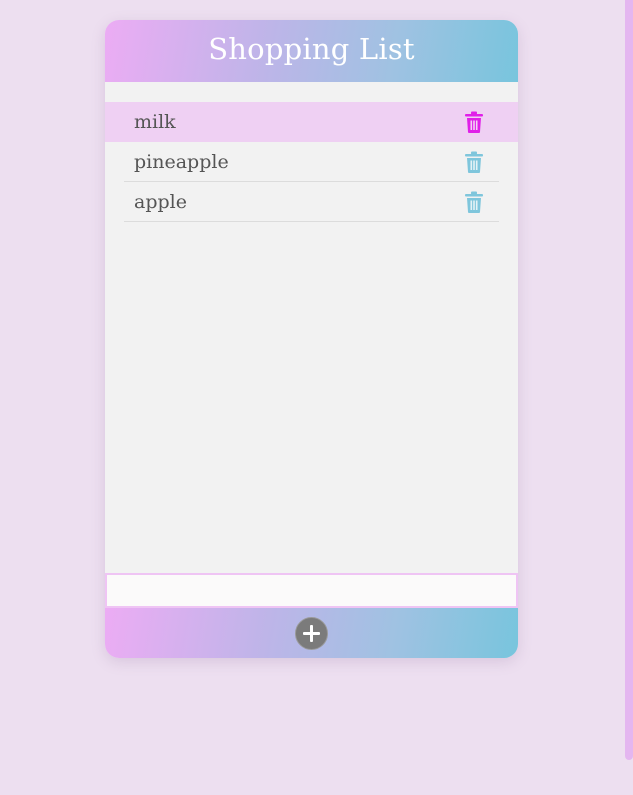  What do you see at coordinates (311, 162) in the screenshot?
I see `list-item-pineapple: pineapple` at bounding box center [311, 162].